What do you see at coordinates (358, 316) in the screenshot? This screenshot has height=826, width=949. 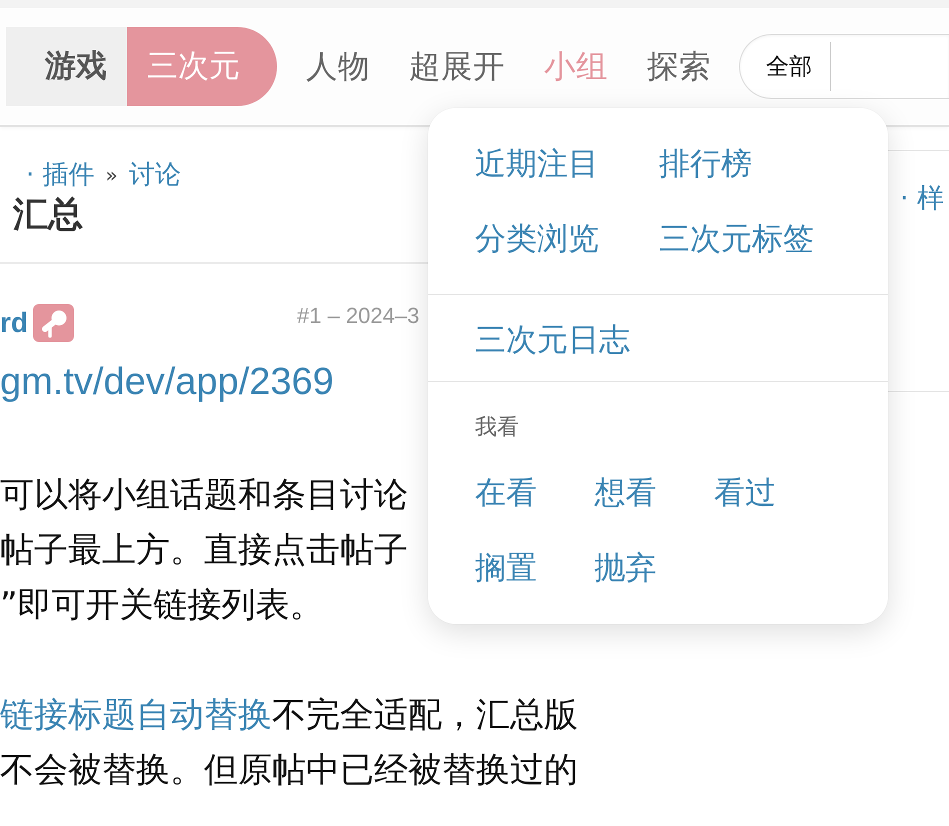 I see `post-meta: #1 – 2024–3` at bounding box center [358, 316].